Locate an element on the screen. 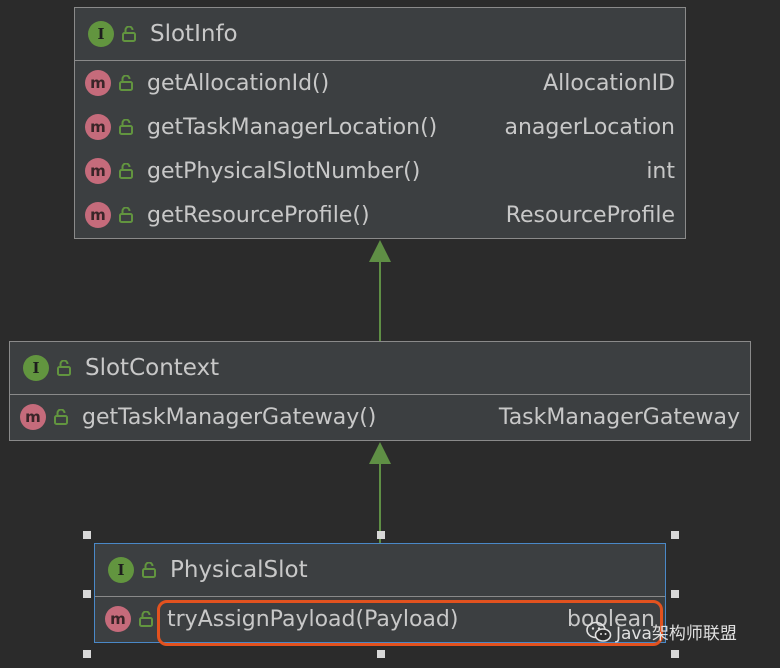  method-row: m getPhysicalSlotNumber() int is located at coordinates (385, 171).